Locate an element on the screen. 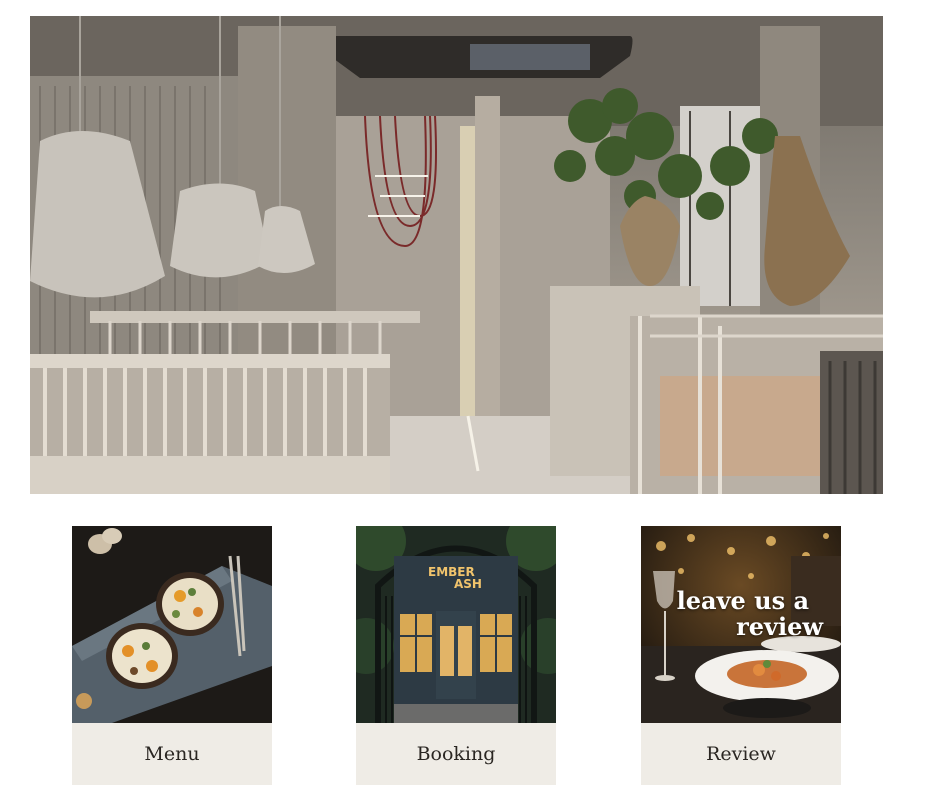 This screenshot has width=926, height=808. menu-card-label: Menu is located at coordinates (172, 754).